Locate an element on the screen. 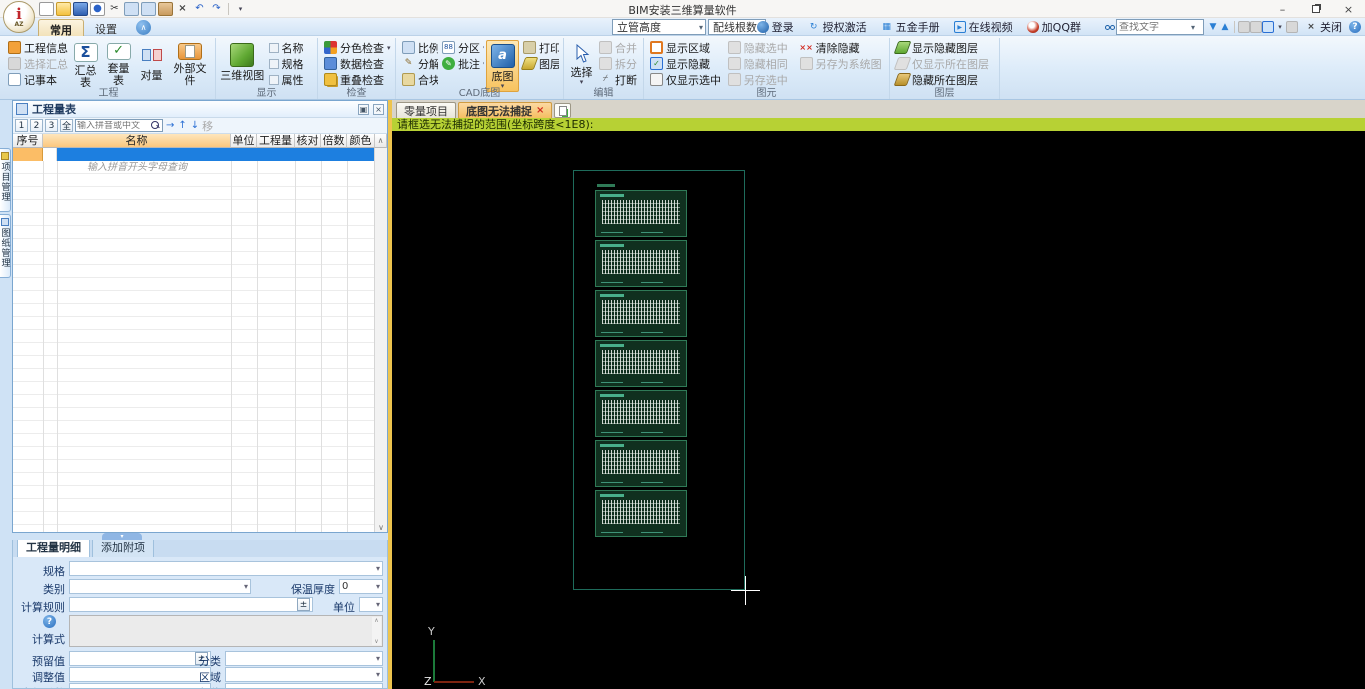 The image size is (1365, 689). select-button: 选择 ▾ is located at coordinates (581, 63).